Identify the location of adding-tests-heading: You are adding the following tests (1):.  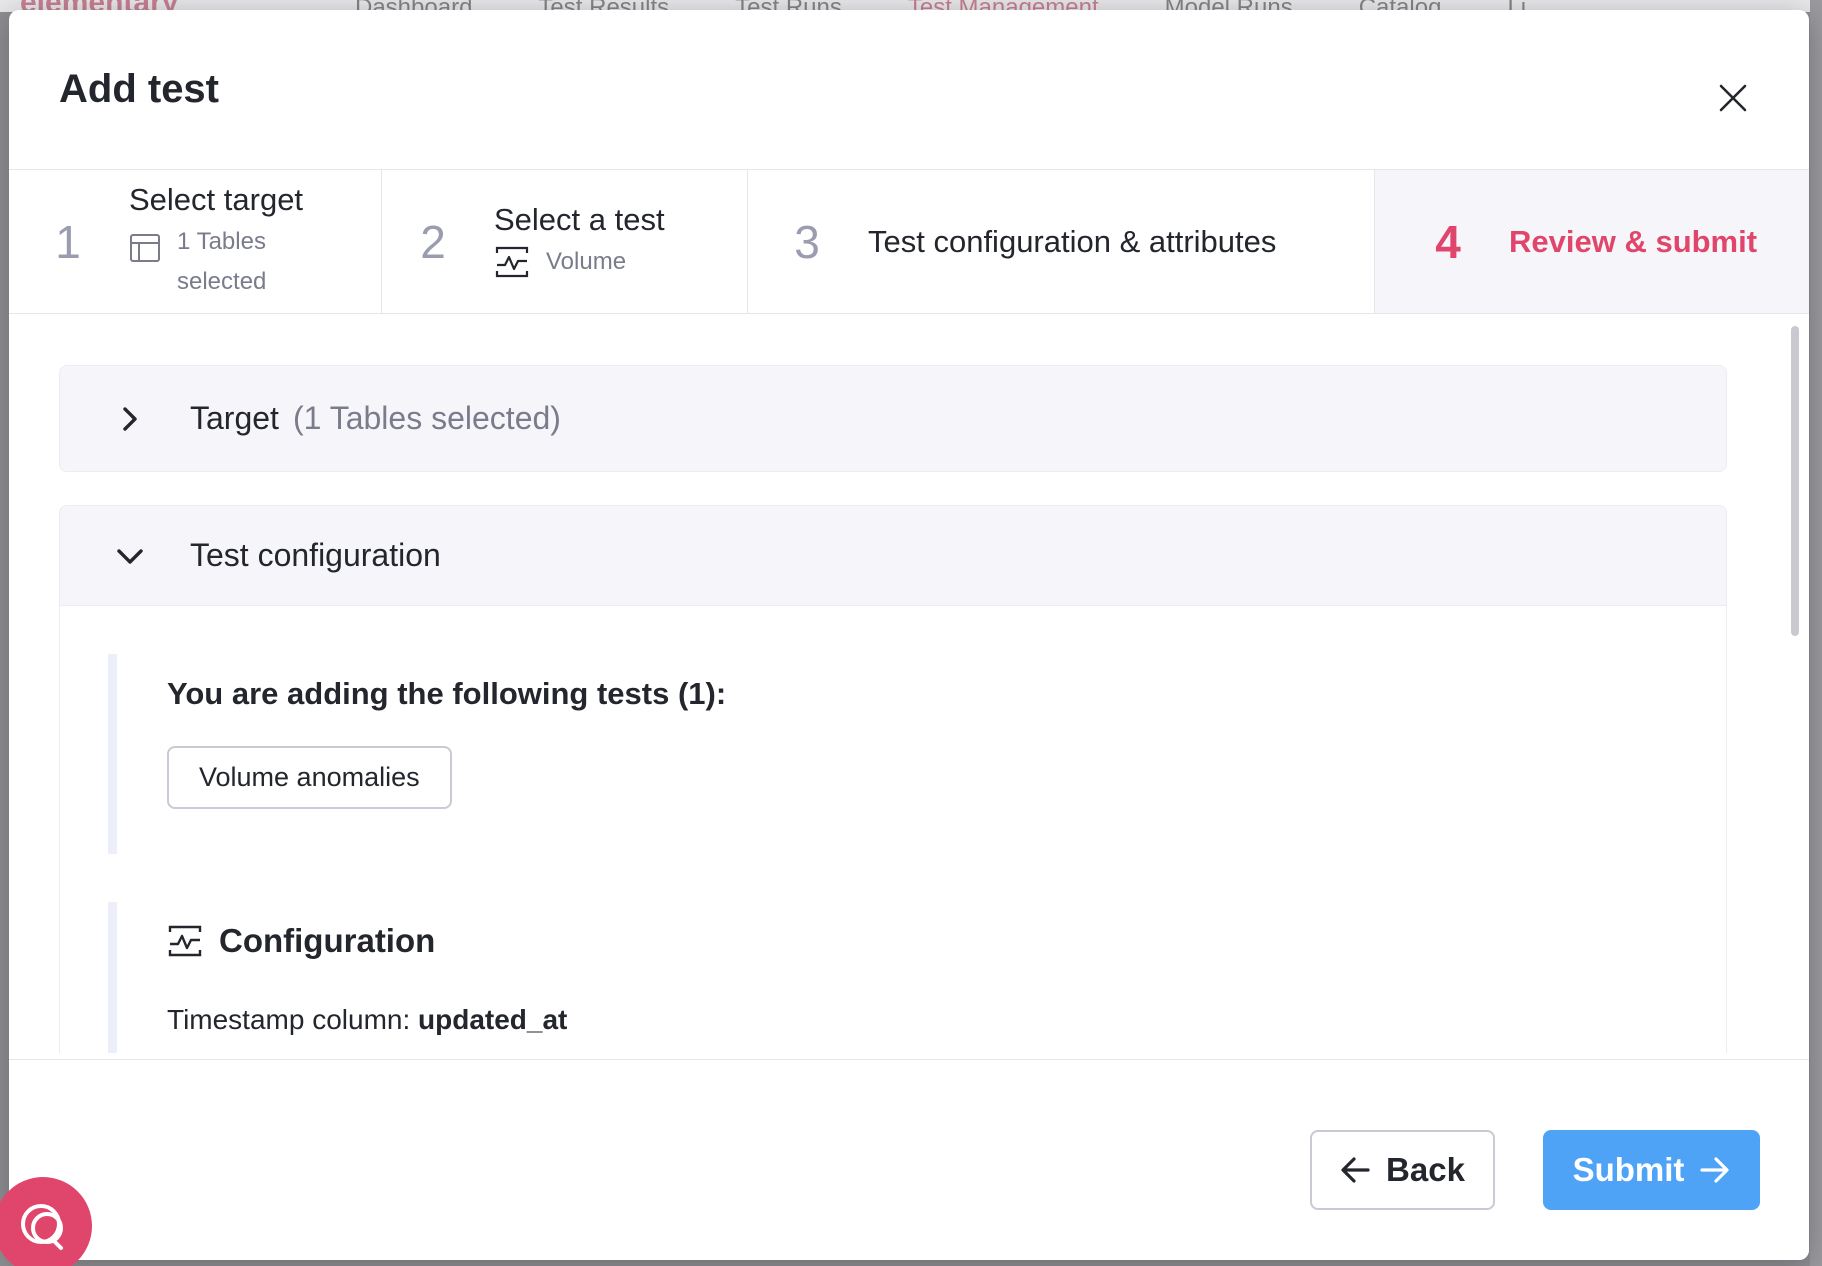
(447, 693).